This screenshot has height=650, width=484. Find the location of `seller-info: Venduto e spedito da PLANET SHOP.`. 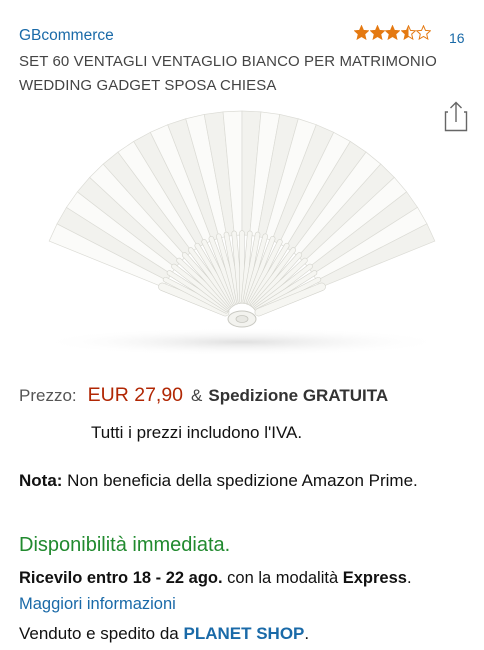

seller-info: Venduto e spedito da PLANET SHOP. is located at coordinates (164, 634).